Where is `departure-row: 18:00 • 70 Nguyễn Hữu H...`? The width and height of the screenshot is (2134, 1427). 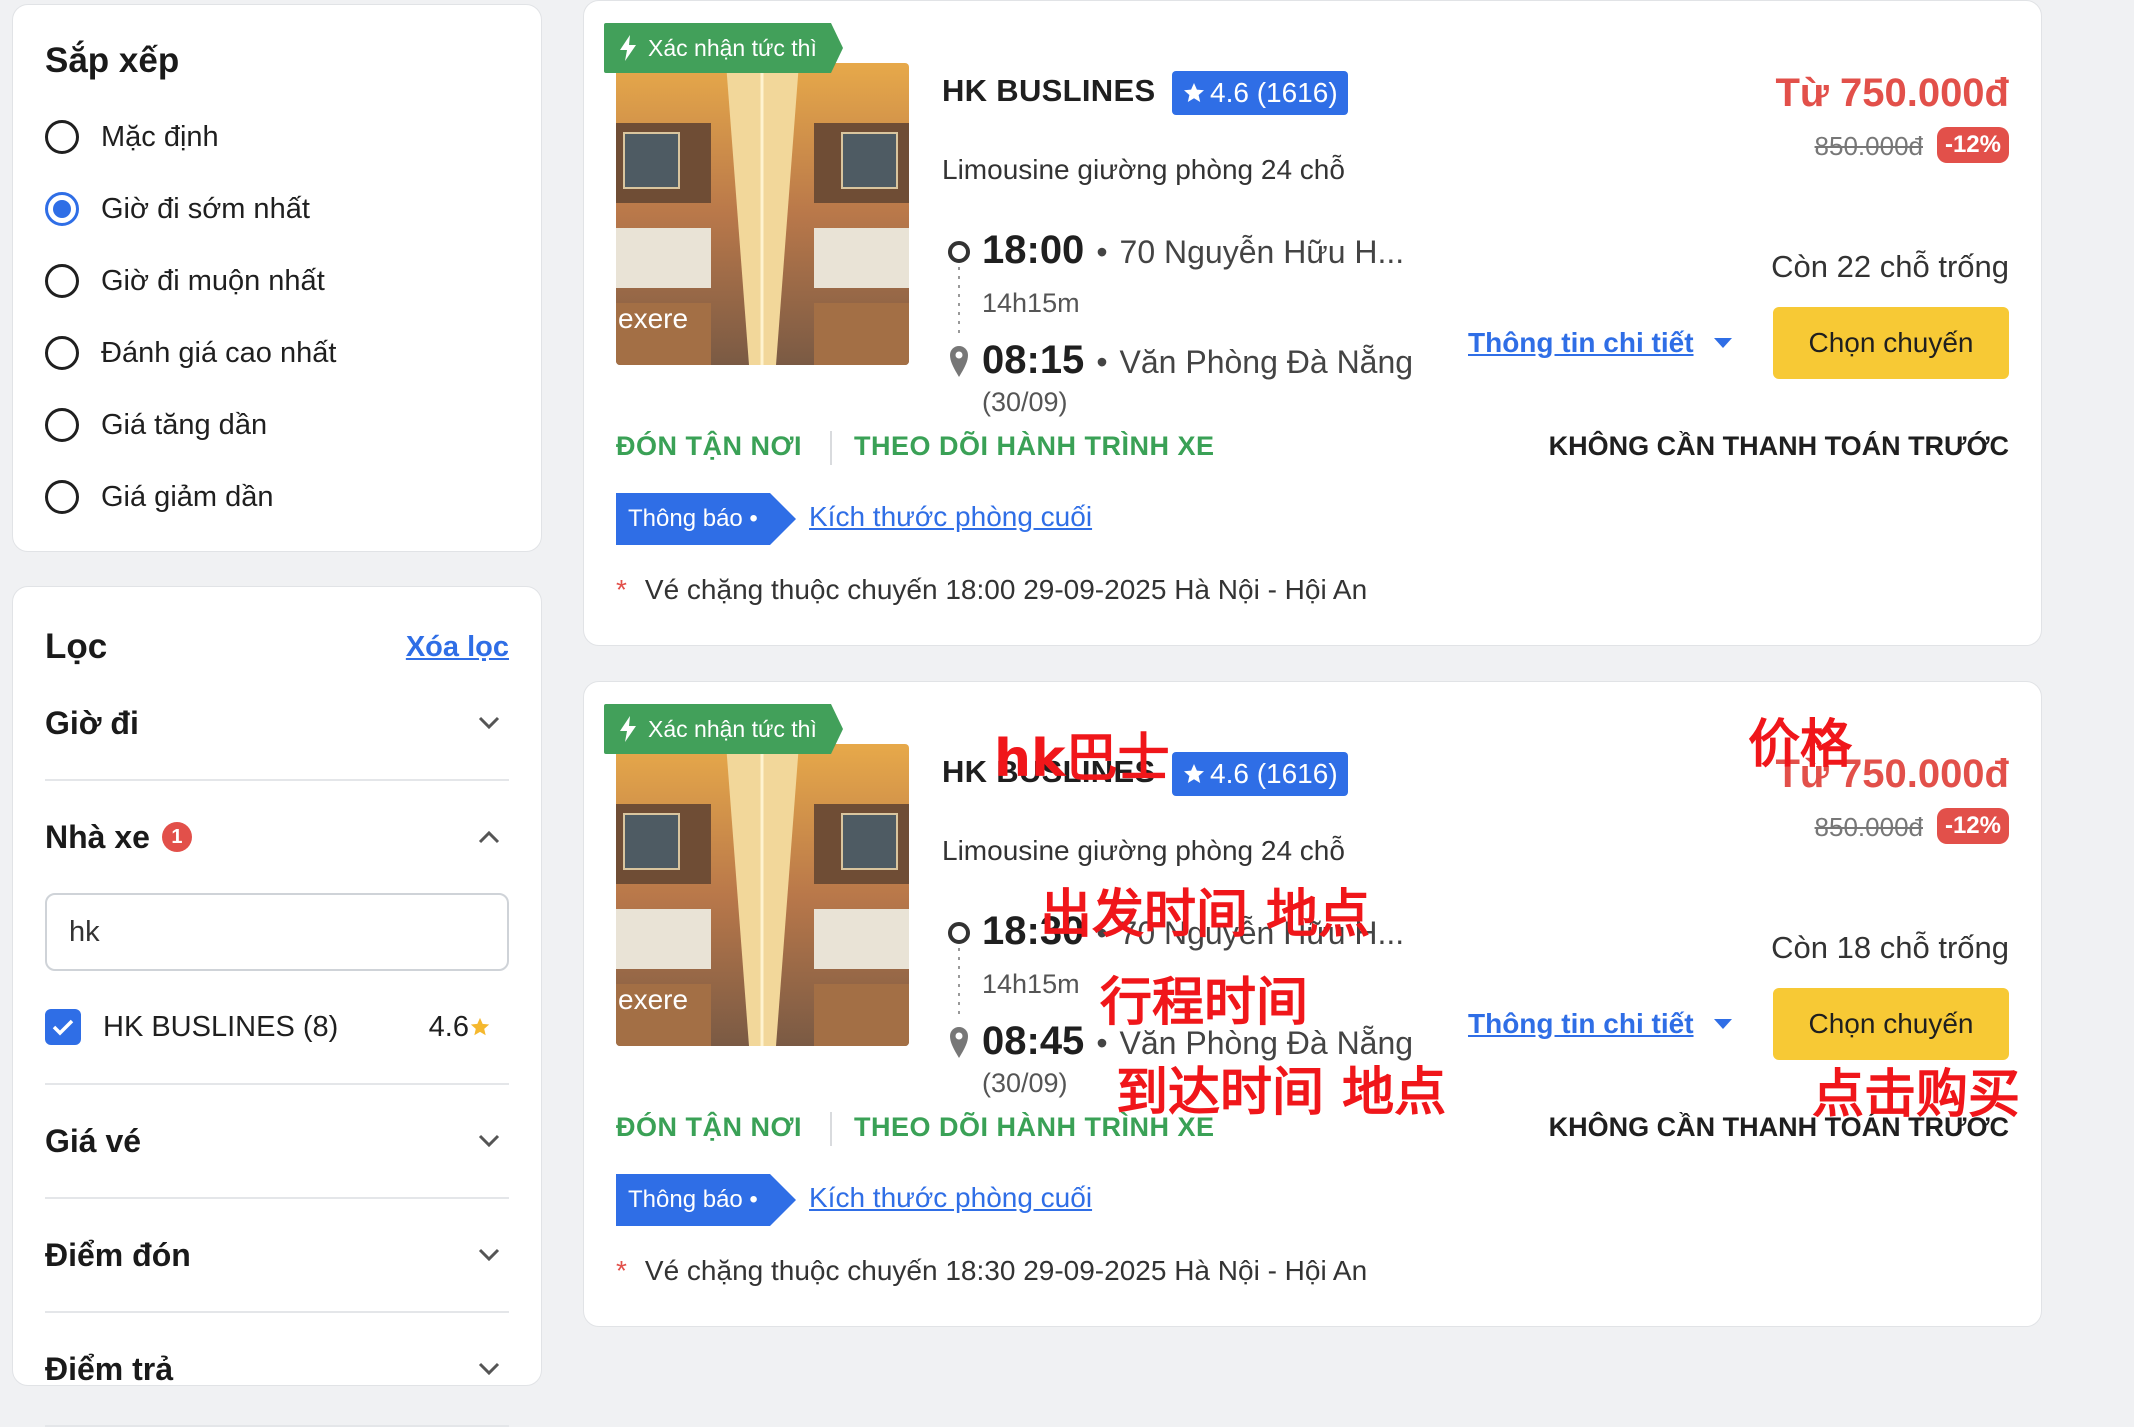
departure-row: 18:00 • 70 Nguyễn Hữu H... is located at coordinates (1193, 250).